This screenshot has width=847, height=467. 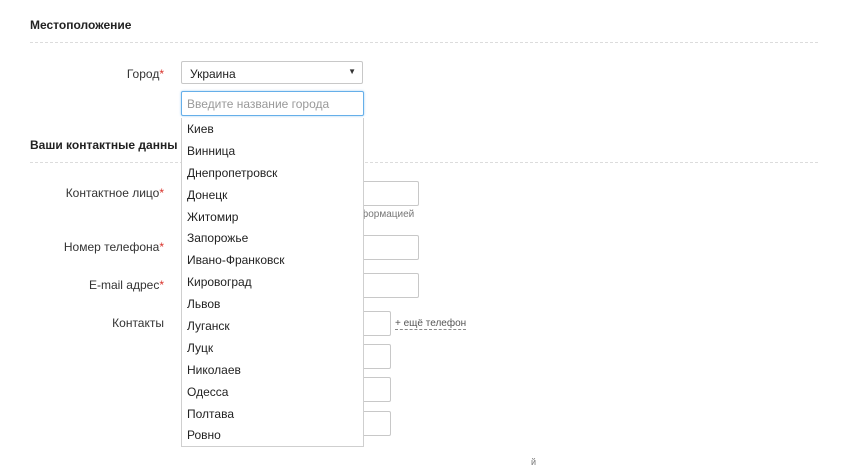 What do you see at coordinates (272, 173) in the screenshot?
I see `city-option: Днепропетровск` at bounding box center [272, 173].